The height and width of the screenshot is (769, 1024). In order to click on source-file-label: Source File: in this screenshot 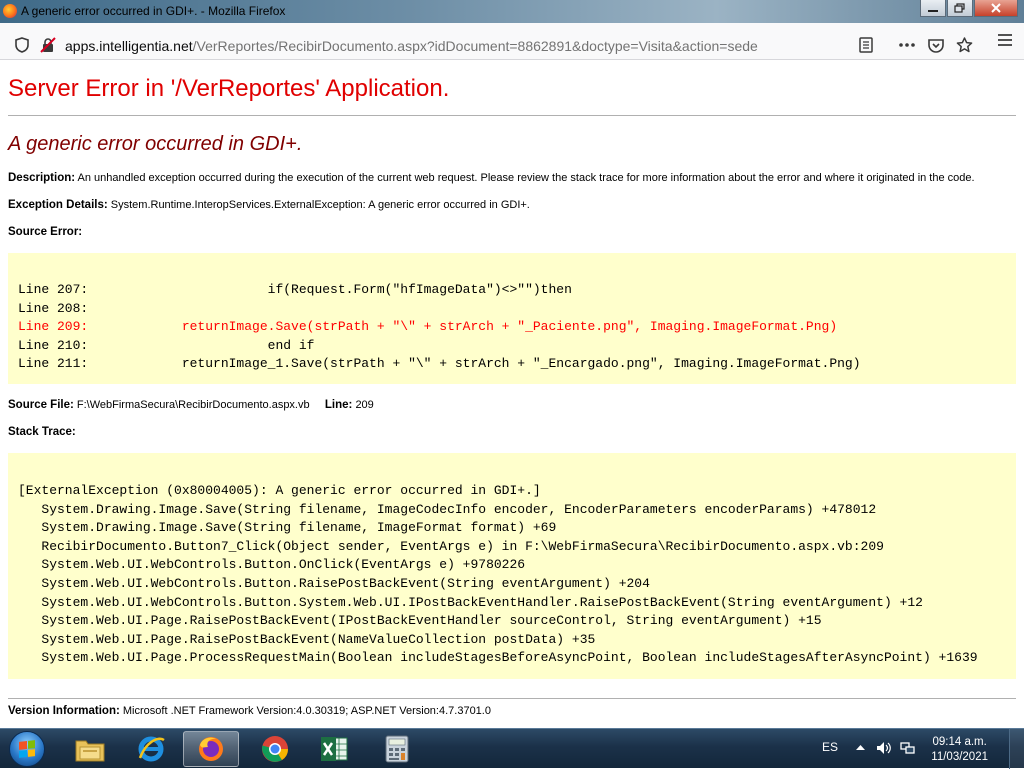, I will do `click(41, 405)`.